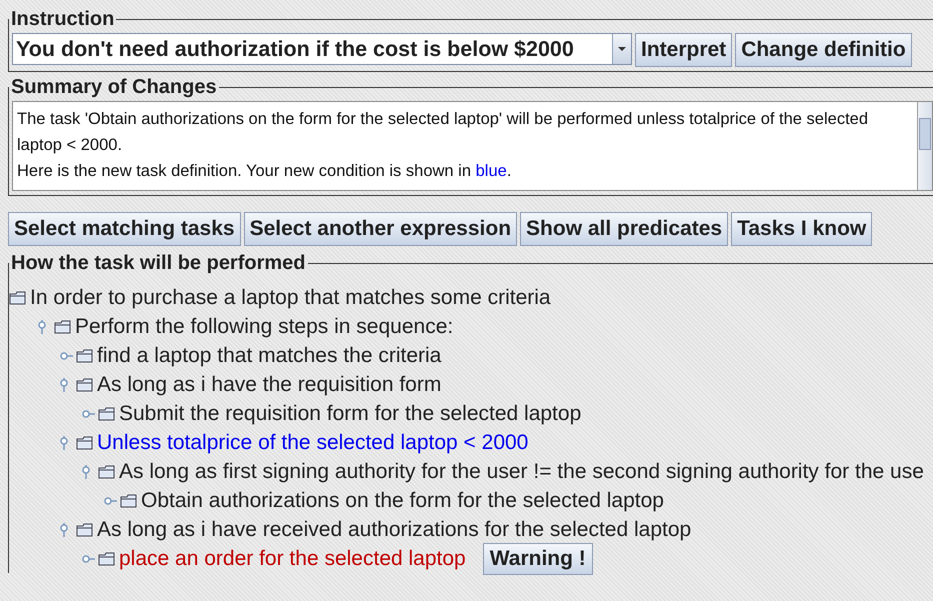  What do you see at coordinates (322, 49) in the screenshot?
I see `instruction-combo-box: You don't need authorization if the cost is below $2000` at bounding box center [322, 49].